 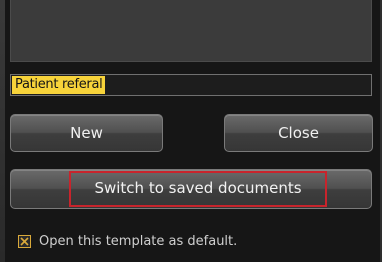 I want to click on switch-to-saved-documents-button: Switch to saved documents, so click(x=191, y=189).